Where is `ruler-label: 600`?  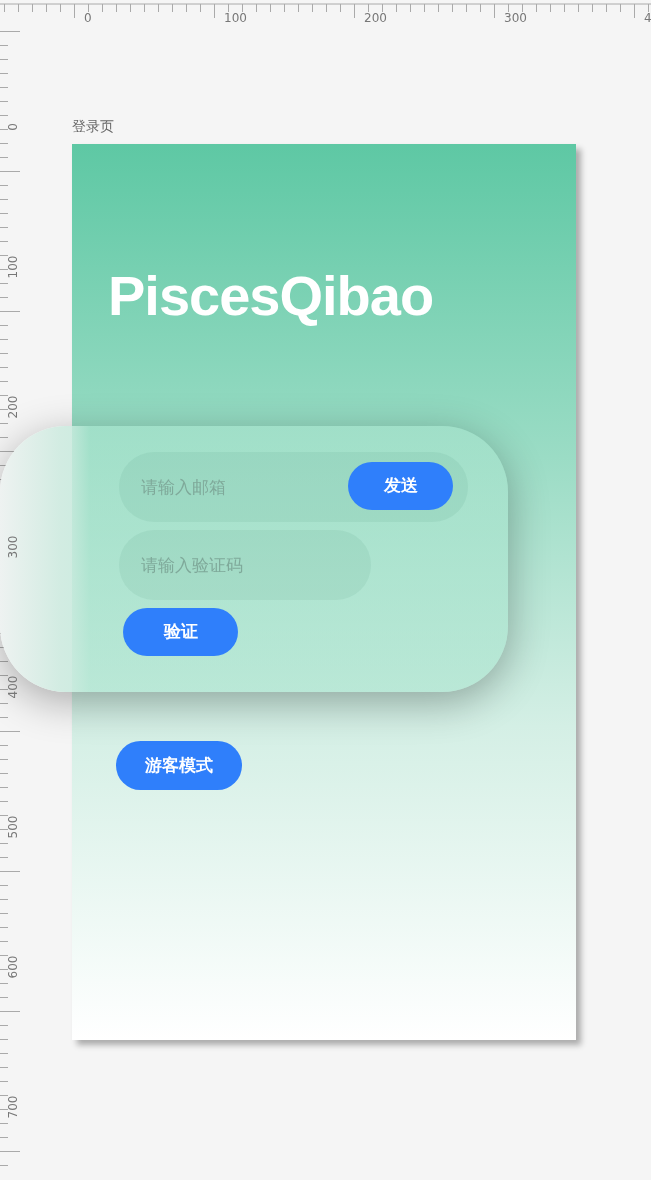 ruler-label: 600 is located at coordinates (12, 967).